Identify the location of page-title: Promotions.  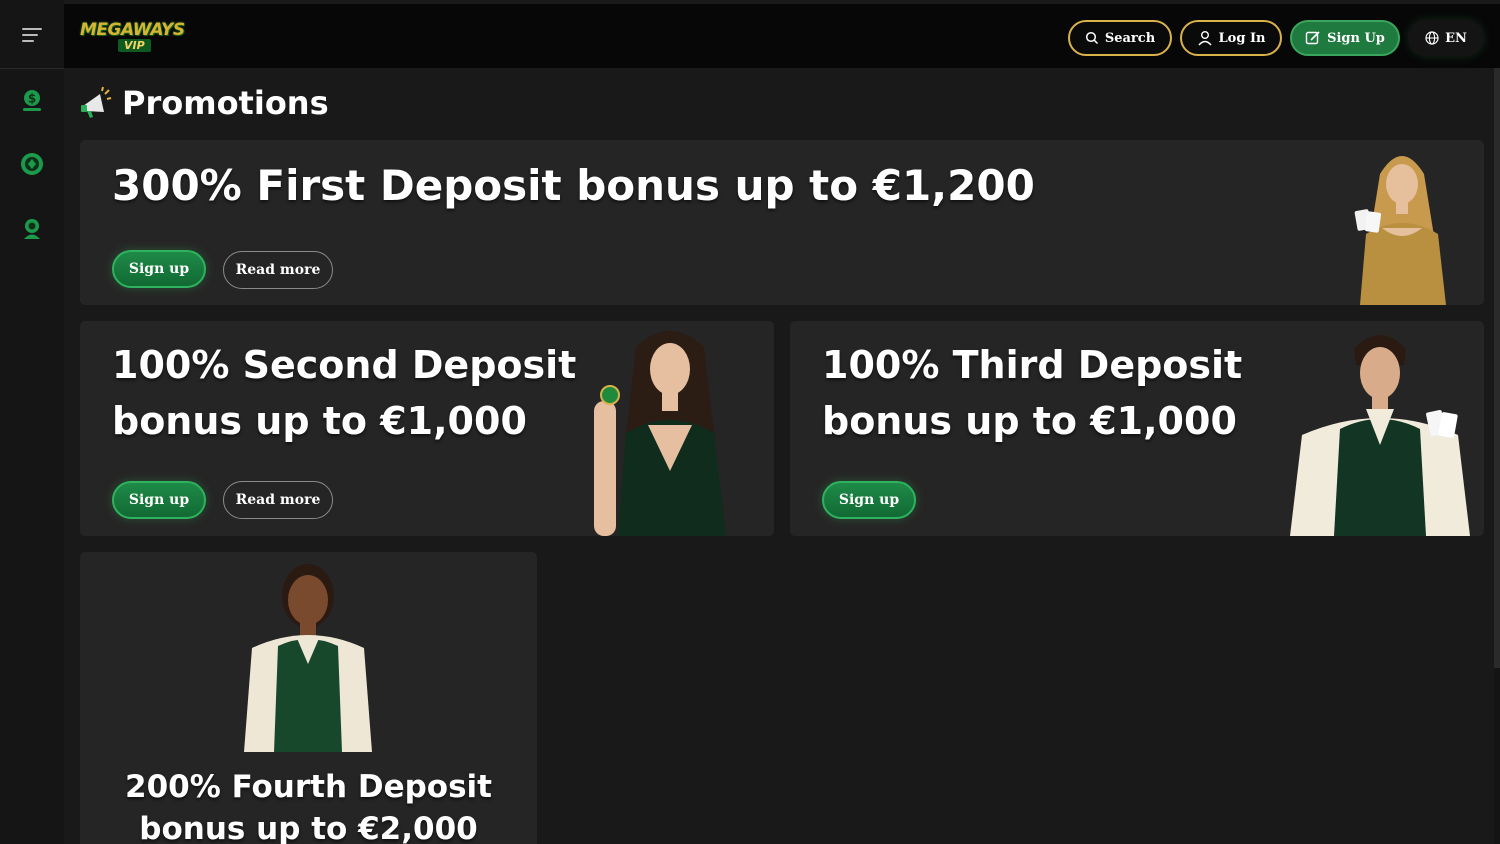
(204, 103).